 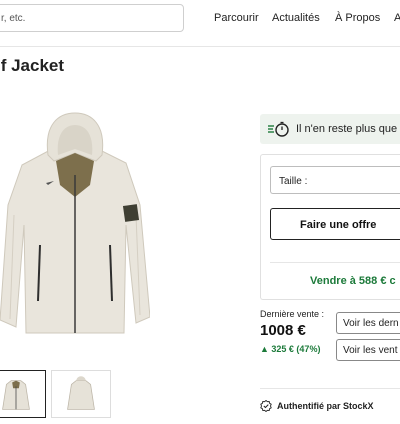 I want to click on last-sale-price: 1008 €, so click(x=283, y=330).